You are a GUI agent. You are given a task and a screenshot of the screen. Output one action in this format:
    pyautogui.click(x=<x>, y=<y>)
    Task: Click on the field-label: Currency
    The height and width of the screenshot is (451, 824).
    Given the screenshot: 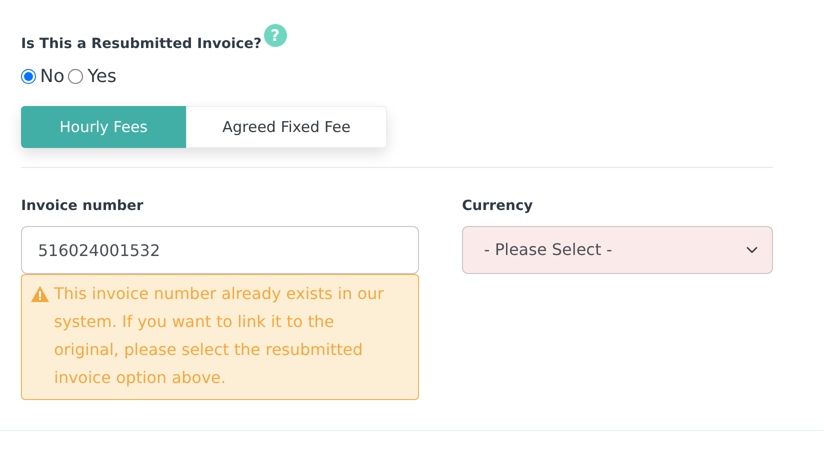 What is the action you would take?
    pyautogui.click(x=498, y=206)
    